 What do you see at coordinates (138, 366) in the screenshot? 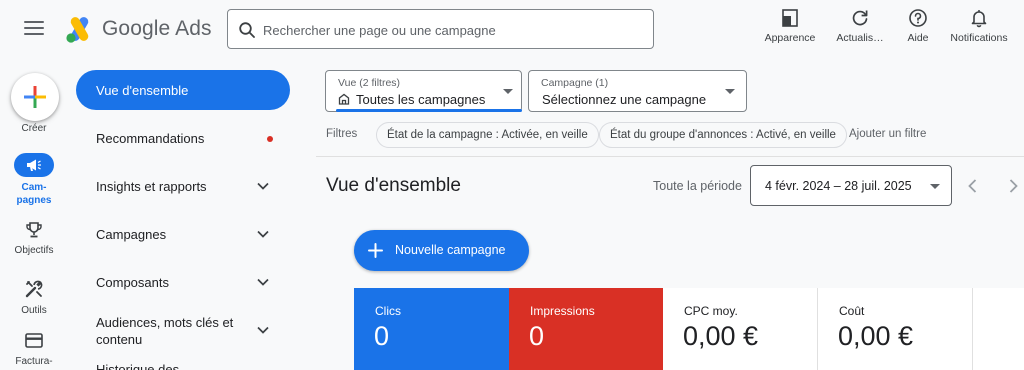
I see `nav-history-label: Historique des` at bounding box center [138, 366].